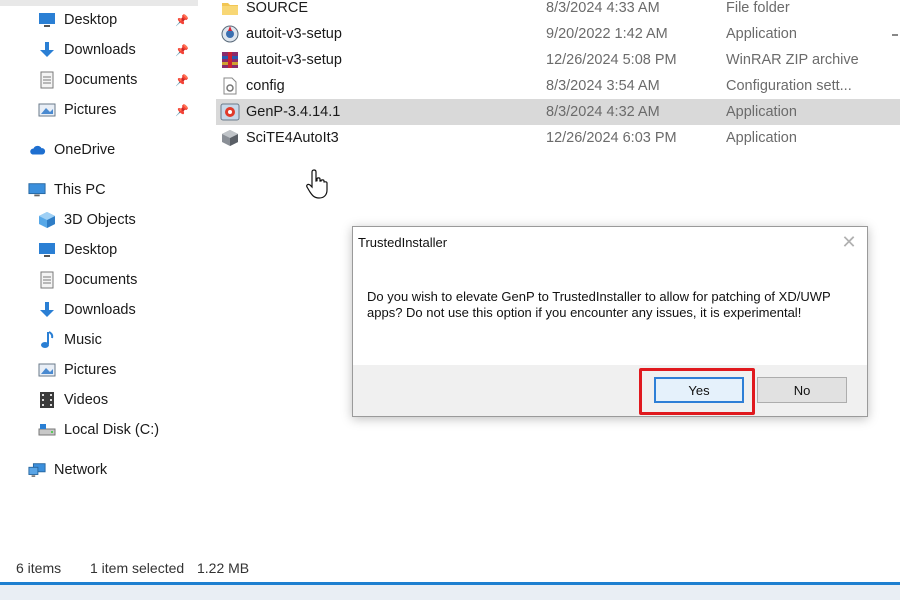  I want to click on sidebar-item-label: Network, so click(81, 470).